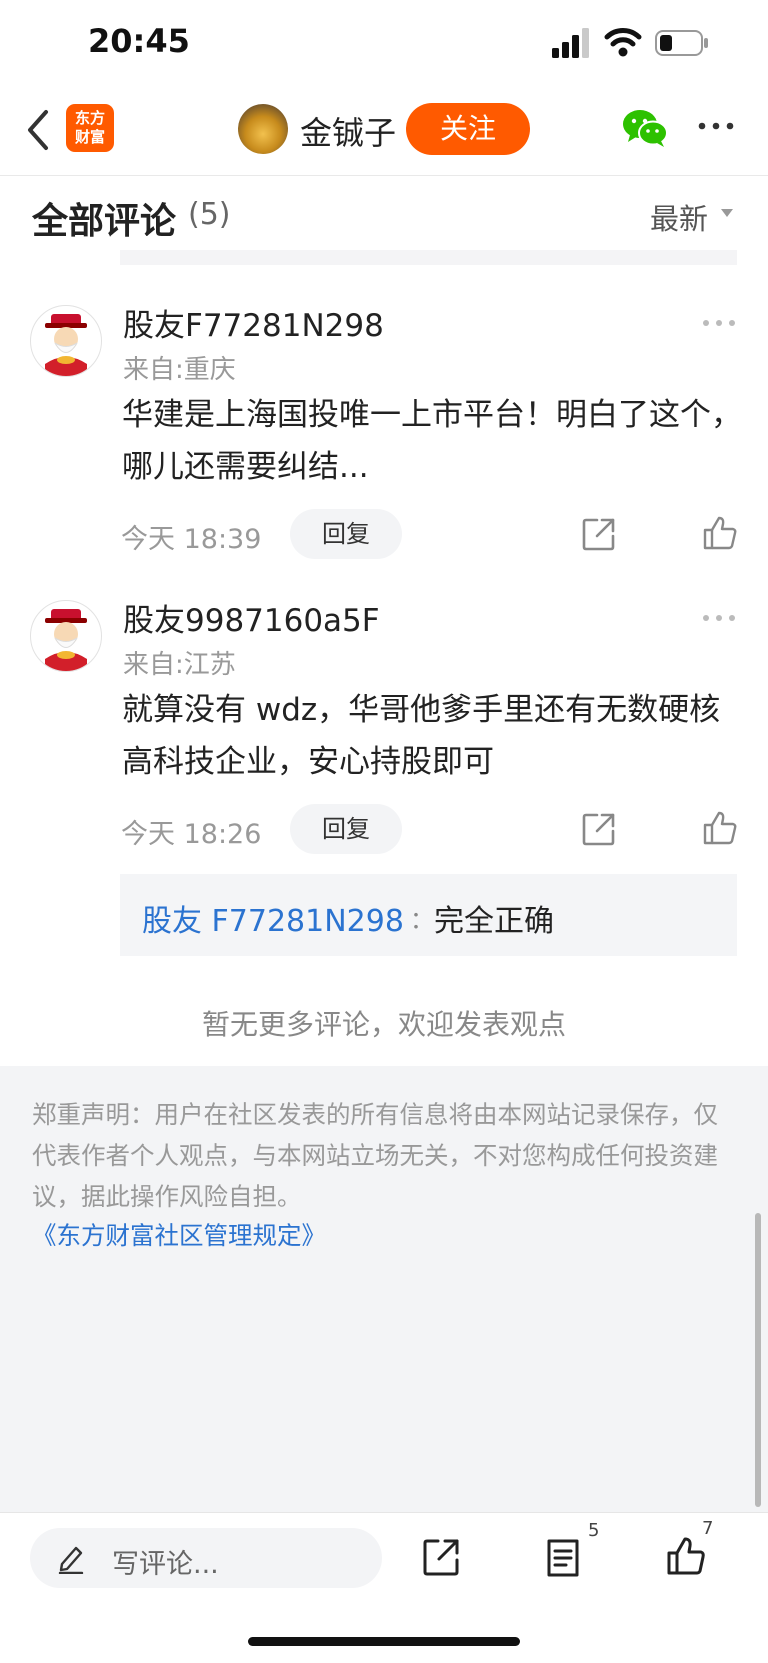 This screenshot has height=1663, width=768. Describe the element at coordinates (191, 539) in the screenshot. I see `comment-time: 今天 18:39` at that location.